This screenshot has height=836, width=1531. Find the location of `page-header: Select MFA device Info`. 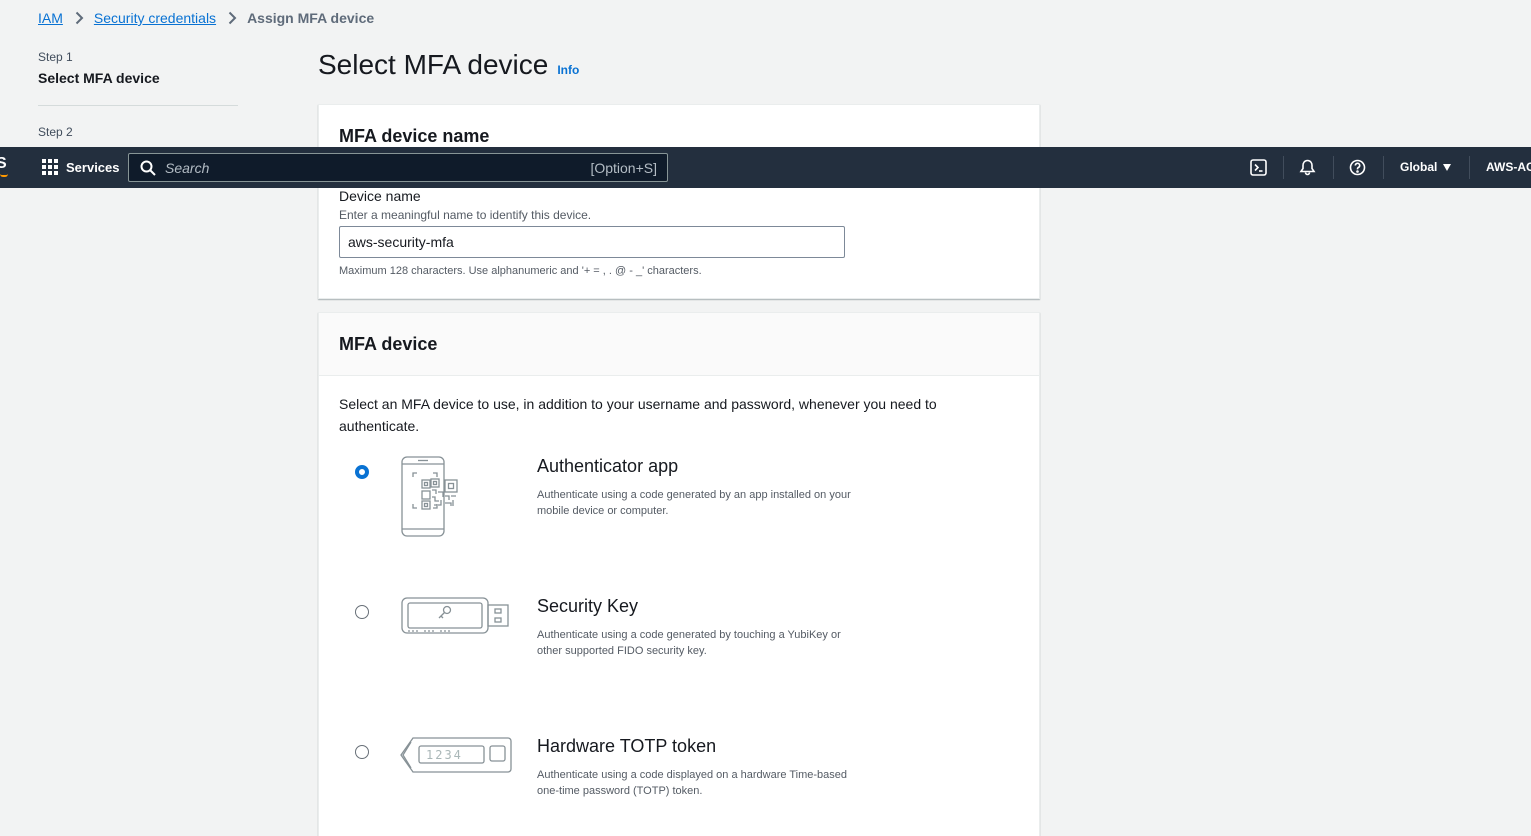

page-header: Select MFA device Info is located at coordinates (448, 65).